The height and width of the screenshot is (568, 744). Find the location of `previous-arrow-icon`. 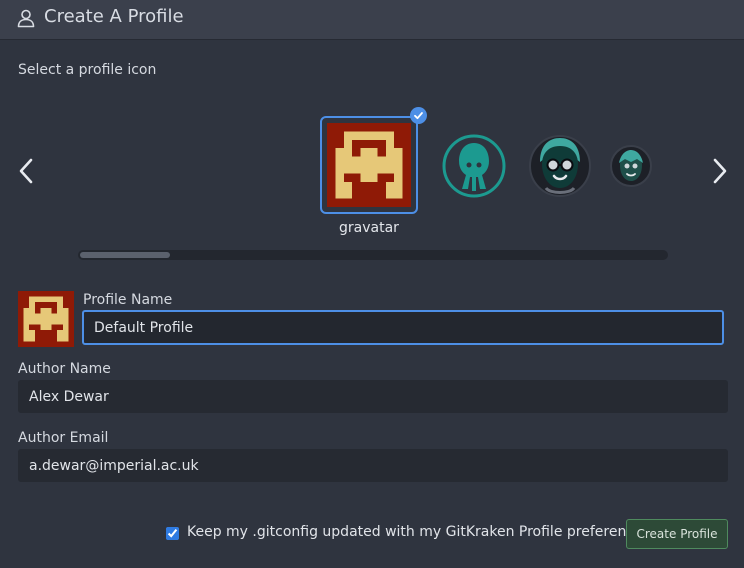

previous-arrow-icon is located at coordinates (26, 171).